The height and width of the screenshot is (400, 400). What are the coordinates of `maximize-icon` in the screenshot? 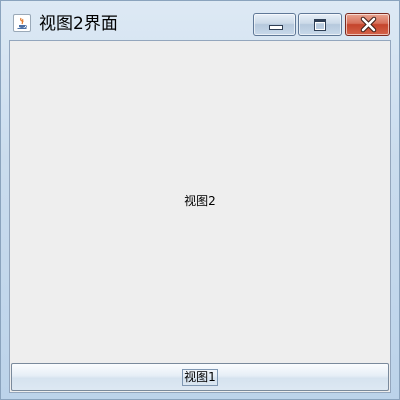 It's located at (320, 25).